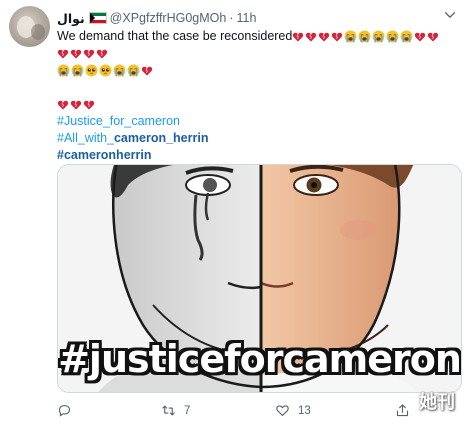 Image resolution: width=469 pixels, height=424 pixels. What do you see at coordinates (97, 18) in the screenshot?
I see `kuwait-flag-icon` at bounding box center [97, 18].